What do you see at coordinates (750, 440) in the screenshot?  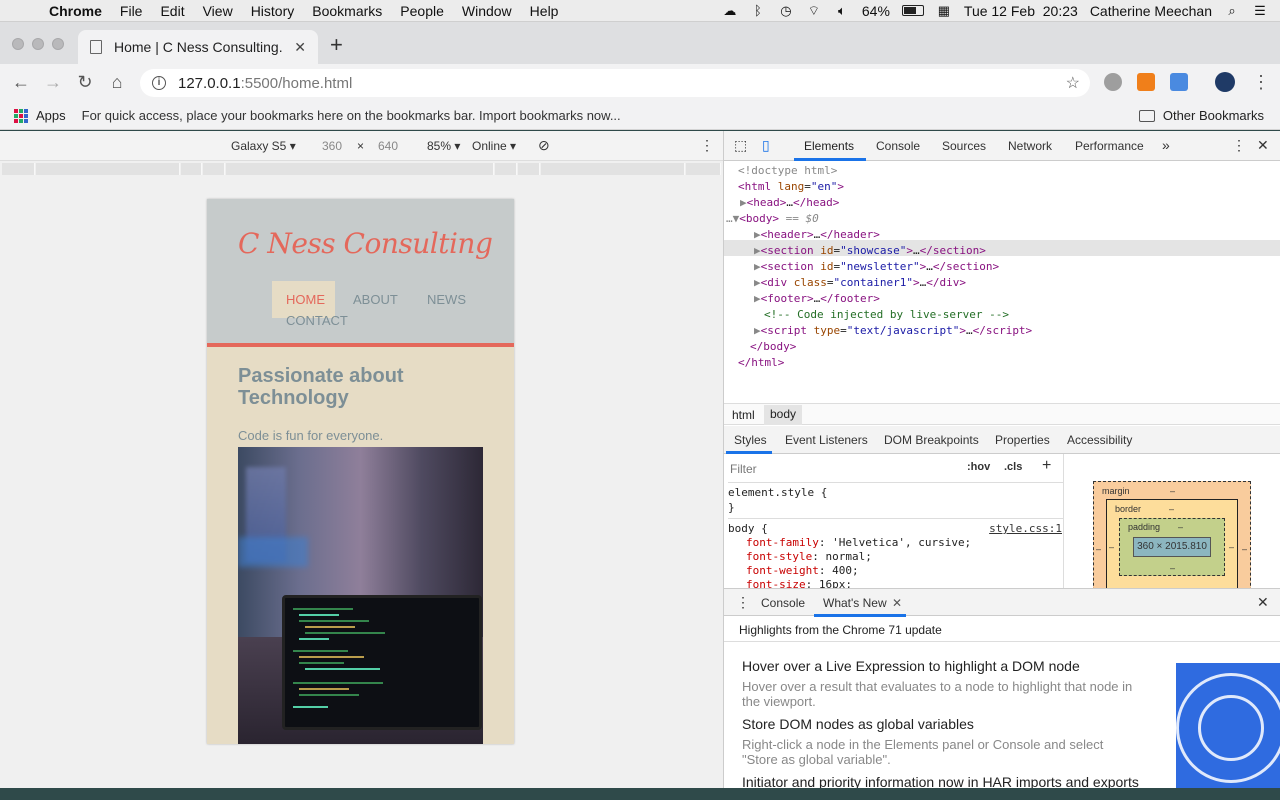 I see `tab-styles: Styles` at bounding box center [750, 440].